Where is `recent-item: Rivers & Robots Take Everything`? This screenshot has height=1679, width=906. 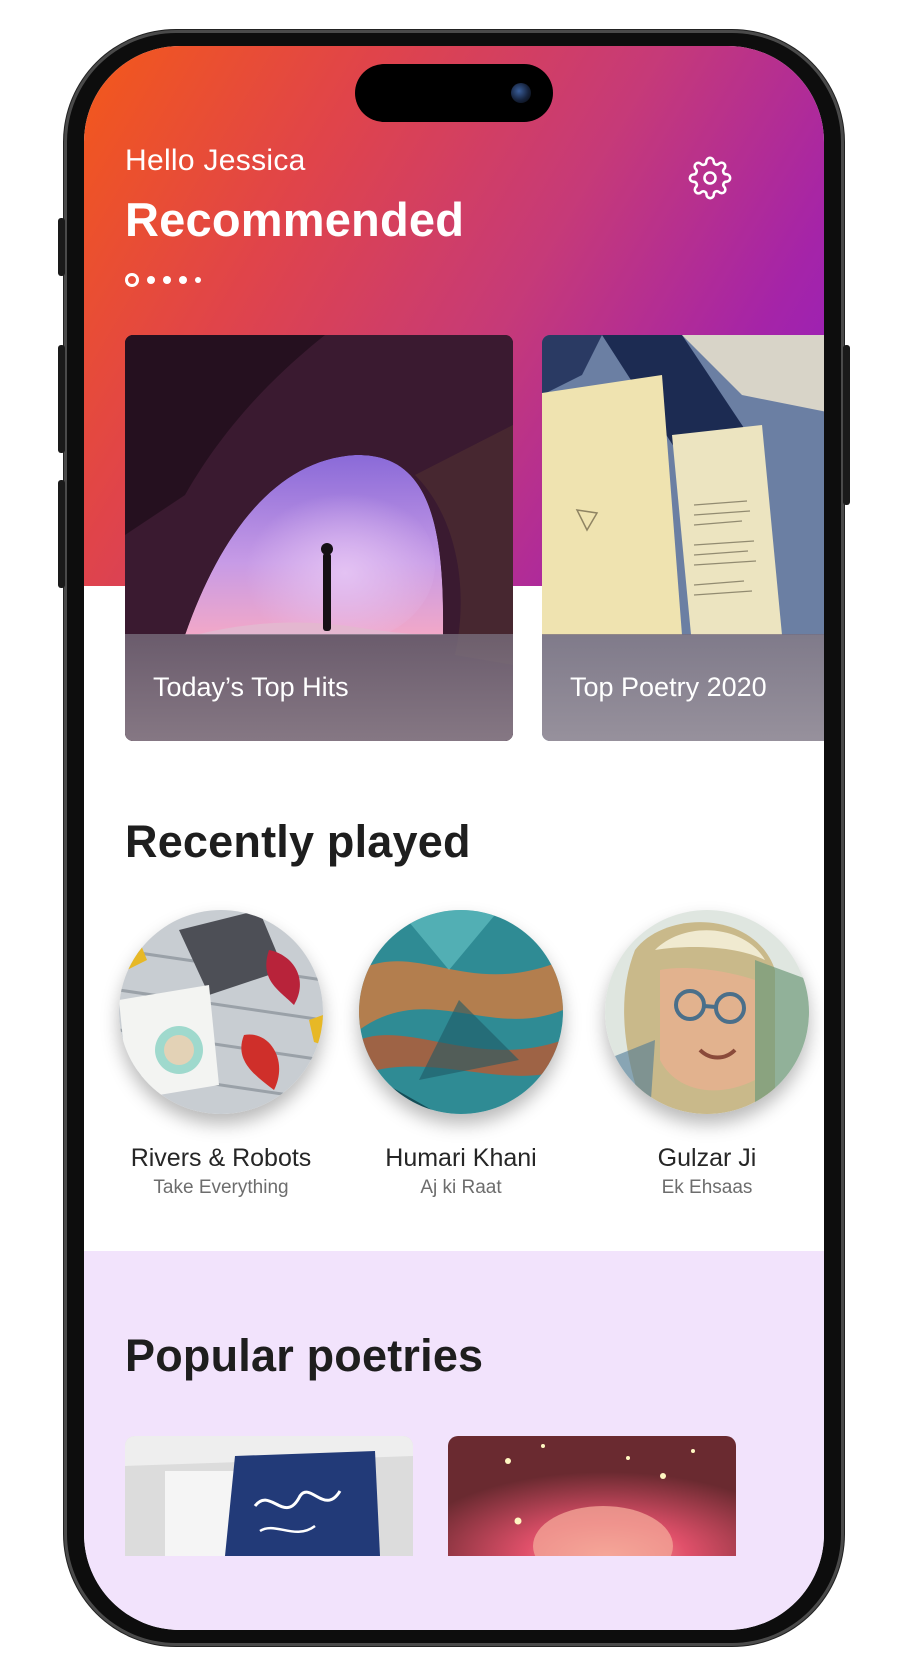
recent-item: Rivers & Robots Take Everything is located at coordinates (221, 1054).